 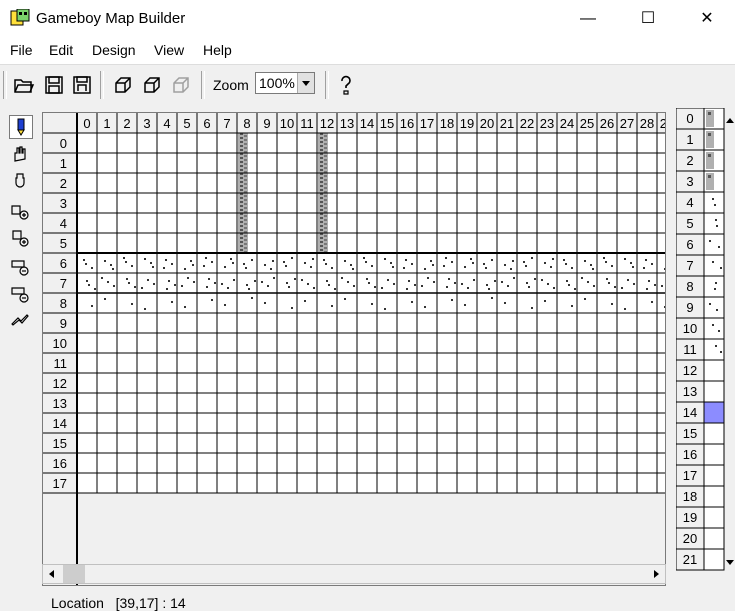 What do you see at coordinates (60, 403) in the screenshot?
I see `row-label: 13` at bounding box center [60, 403].